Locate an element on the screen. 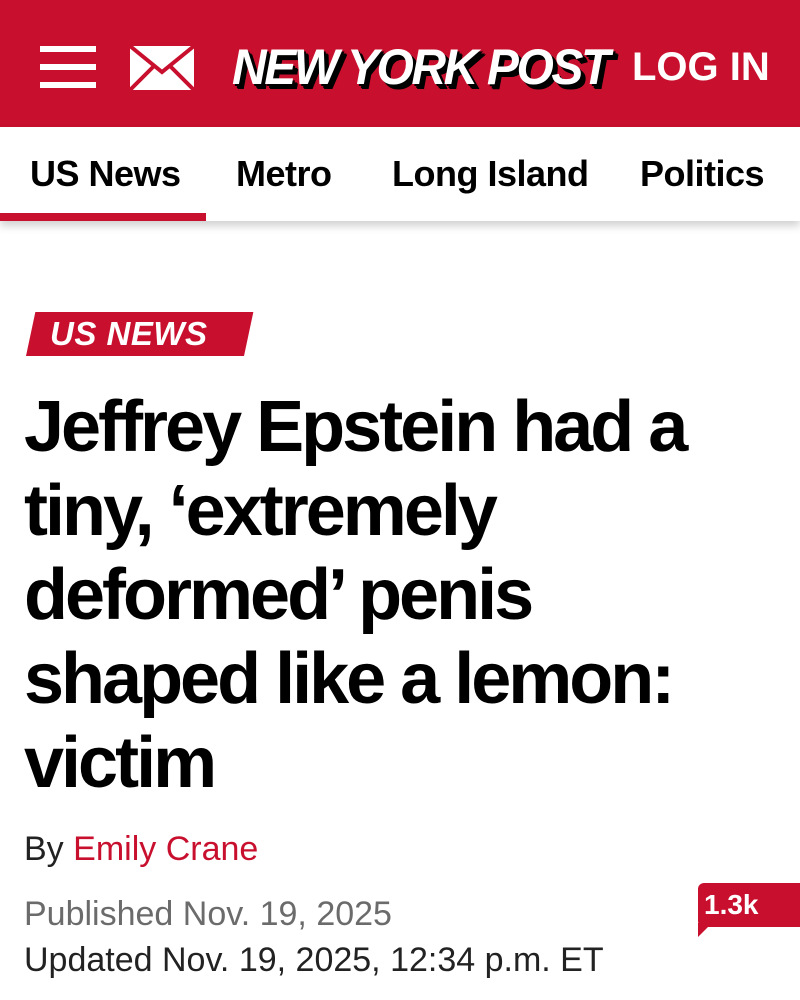 The image size is (800, 1000). nav-item-long-island: Long Island is located at coordinates (490, 174).